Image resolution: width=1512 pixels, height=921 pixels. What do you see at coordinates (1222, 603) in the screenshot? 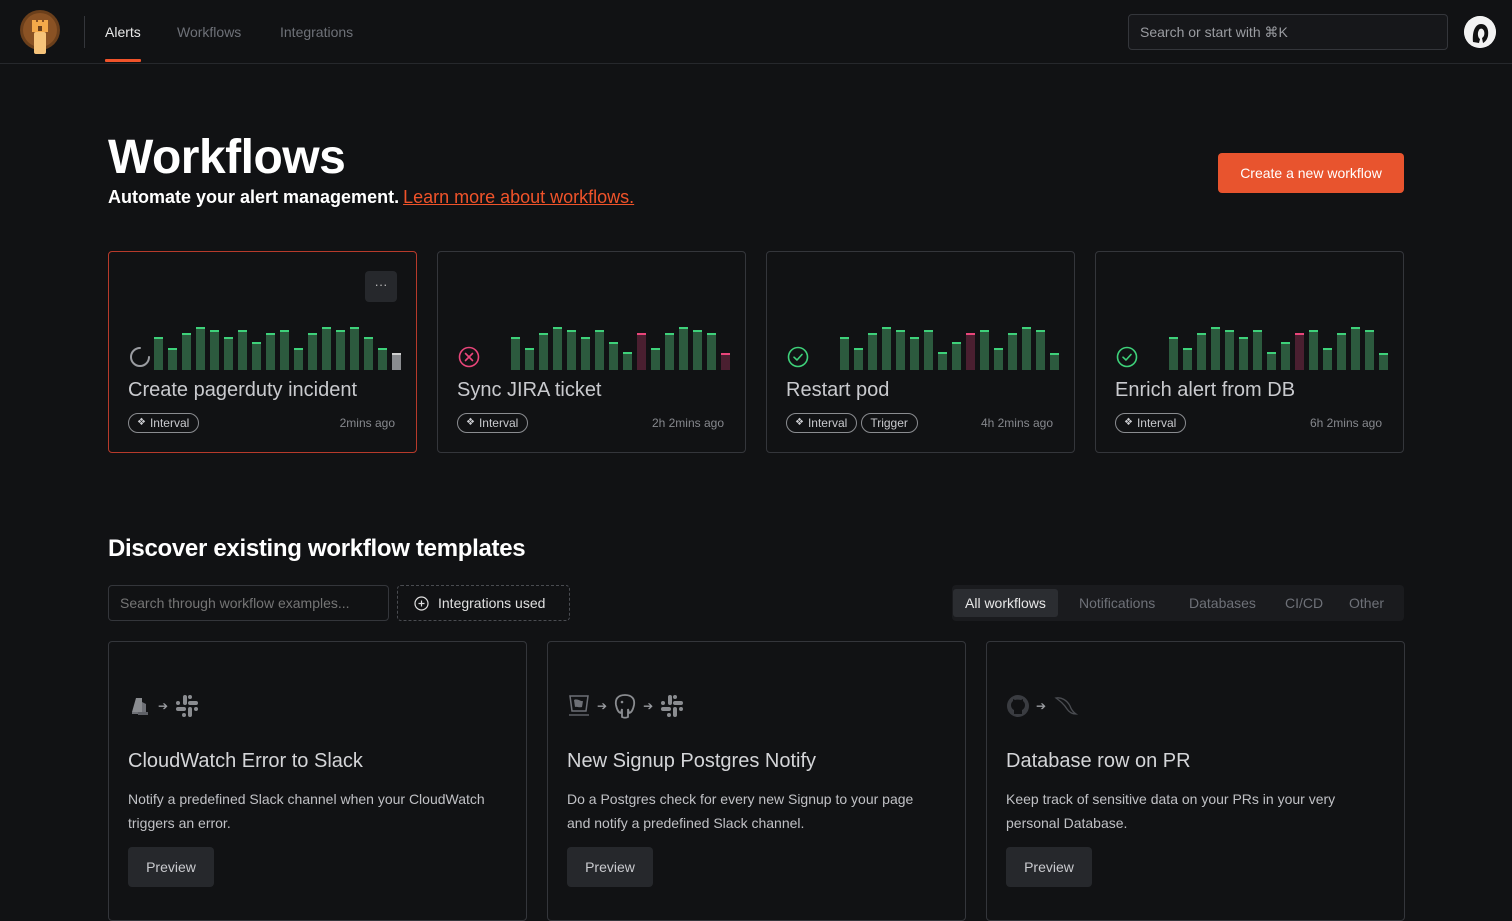
I see `filter-databases: Databases` at bounding box center [1222, 603].